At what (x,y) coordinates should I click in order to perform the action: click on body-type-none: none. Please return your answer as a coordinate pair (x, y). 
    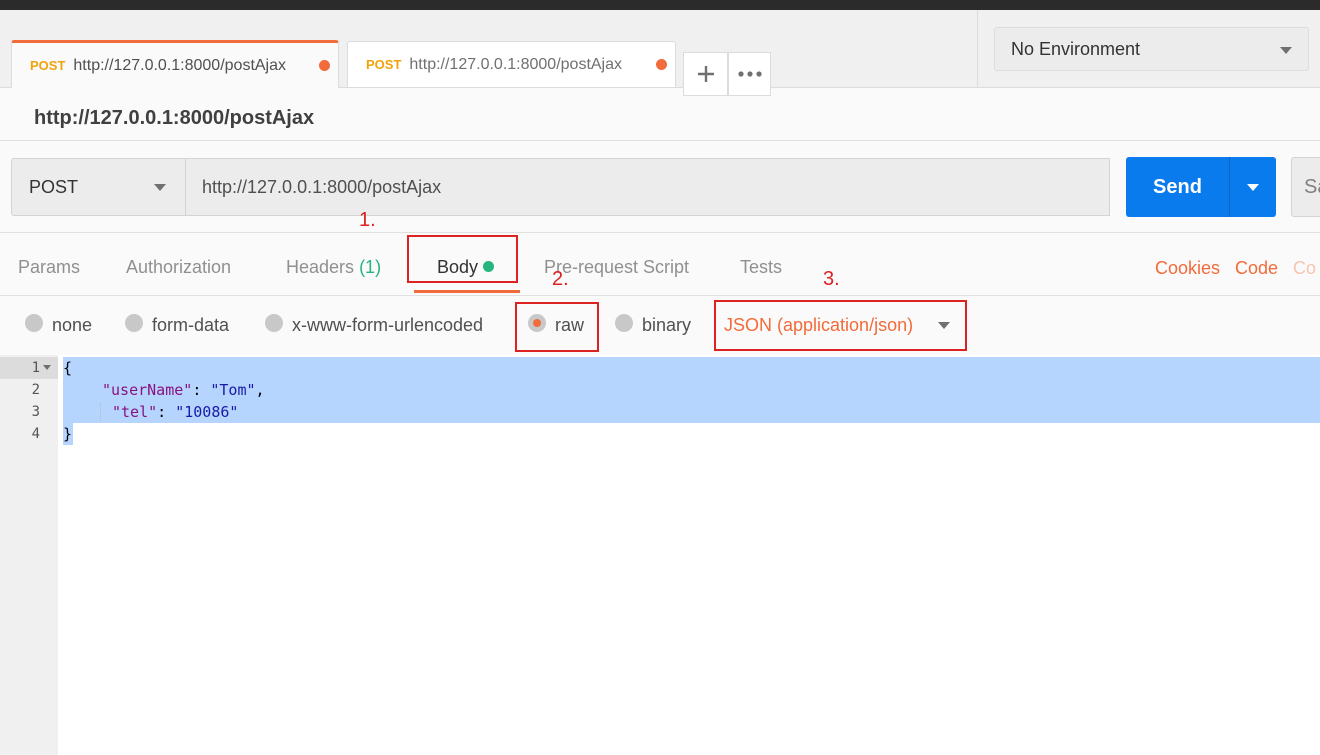
    Looking at the image, I should click on (59, 324).